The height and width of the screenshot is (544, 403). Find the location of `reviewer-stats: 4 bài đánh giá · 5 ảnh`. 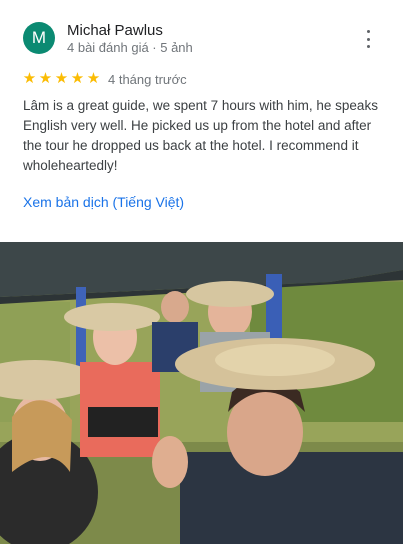

reviewer-stats: 4 bài đánh giá · 5 ảnh is located at coordinates (130, 47).